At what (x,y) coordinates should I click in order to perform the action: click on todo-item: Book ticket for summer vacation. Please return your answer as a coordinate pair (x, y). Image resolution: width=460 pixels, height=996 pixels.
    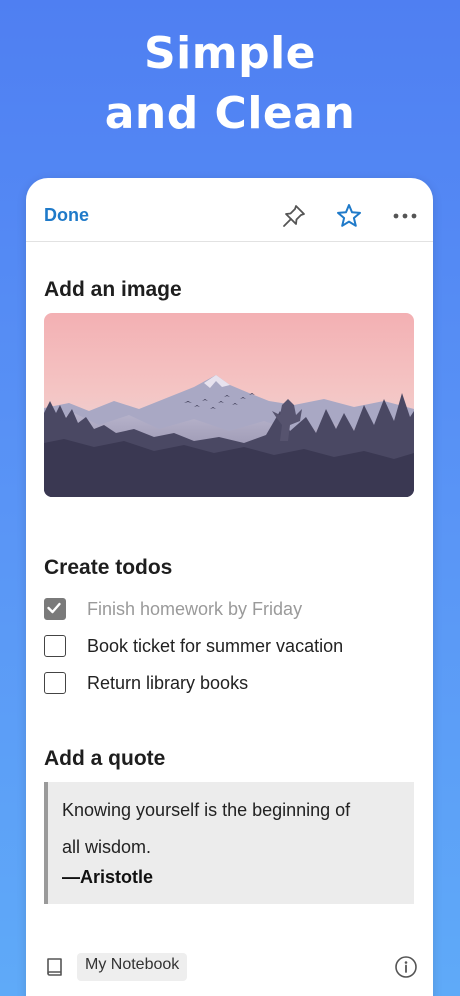
    Looking at the image, I should click on (229, 646).